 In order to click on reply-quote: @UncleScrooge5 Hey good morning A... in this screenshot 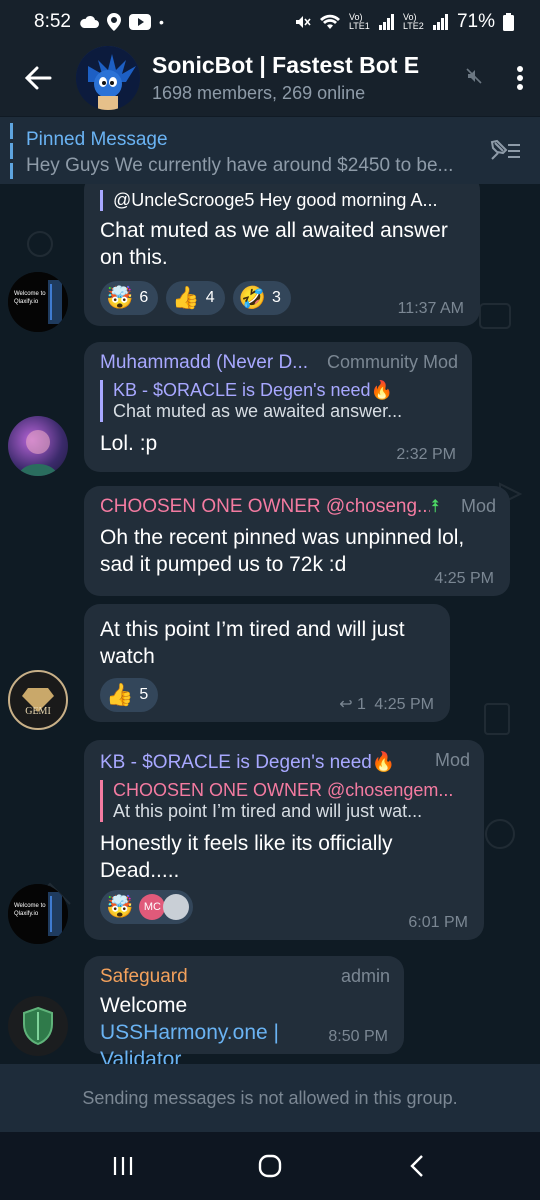, I will do `click(282, 200)`.